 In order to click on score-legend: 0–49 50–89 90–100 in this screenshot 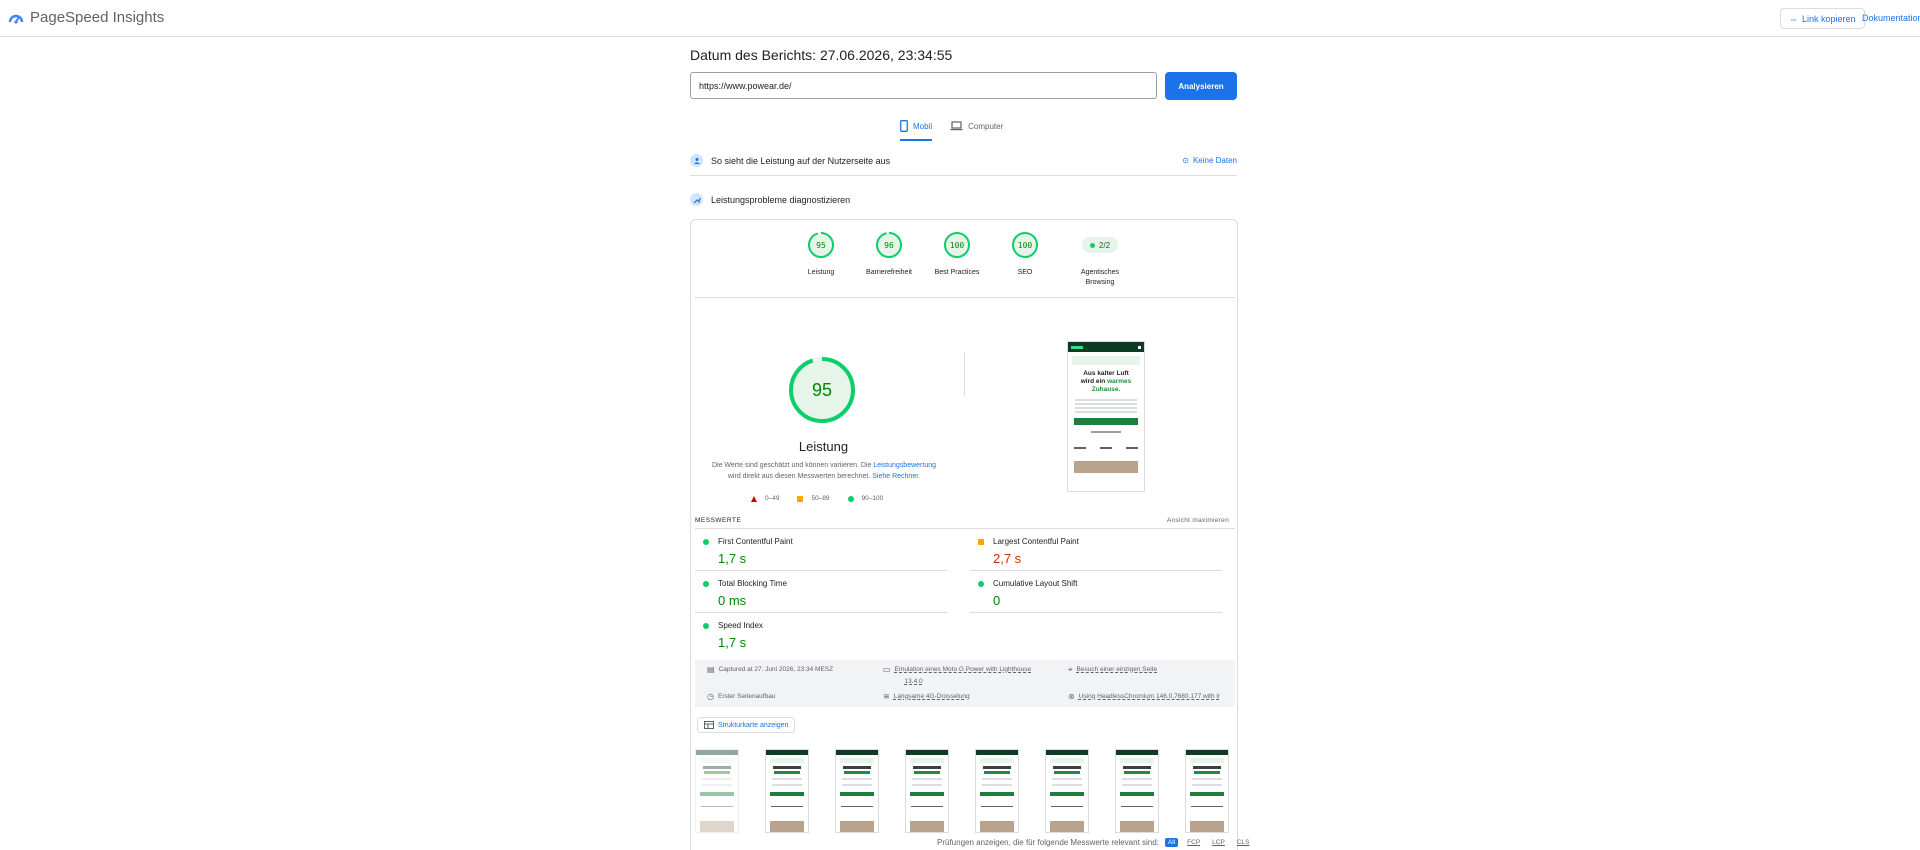, I will do `click(817, 498)`.